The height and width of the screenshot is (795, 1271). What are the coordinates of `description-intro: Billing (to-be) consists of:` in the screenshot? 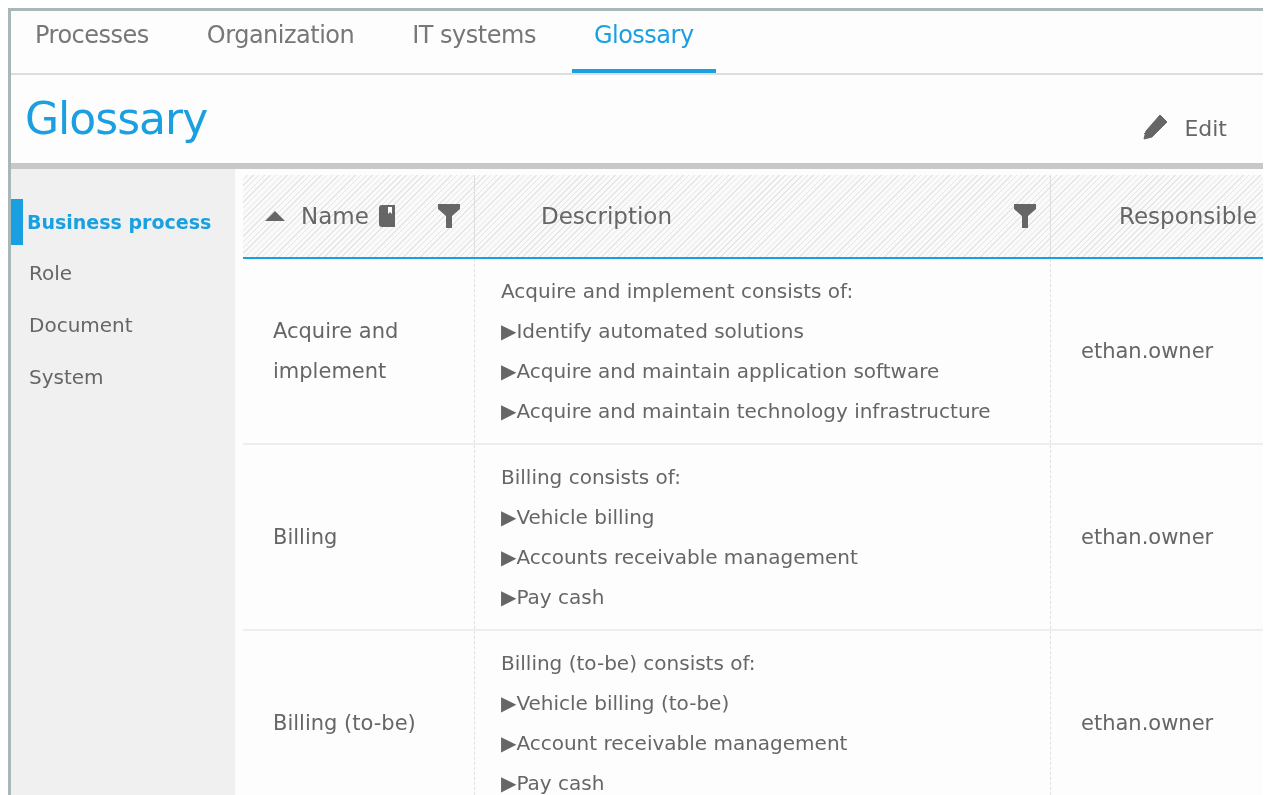 It's located at (628, 663).